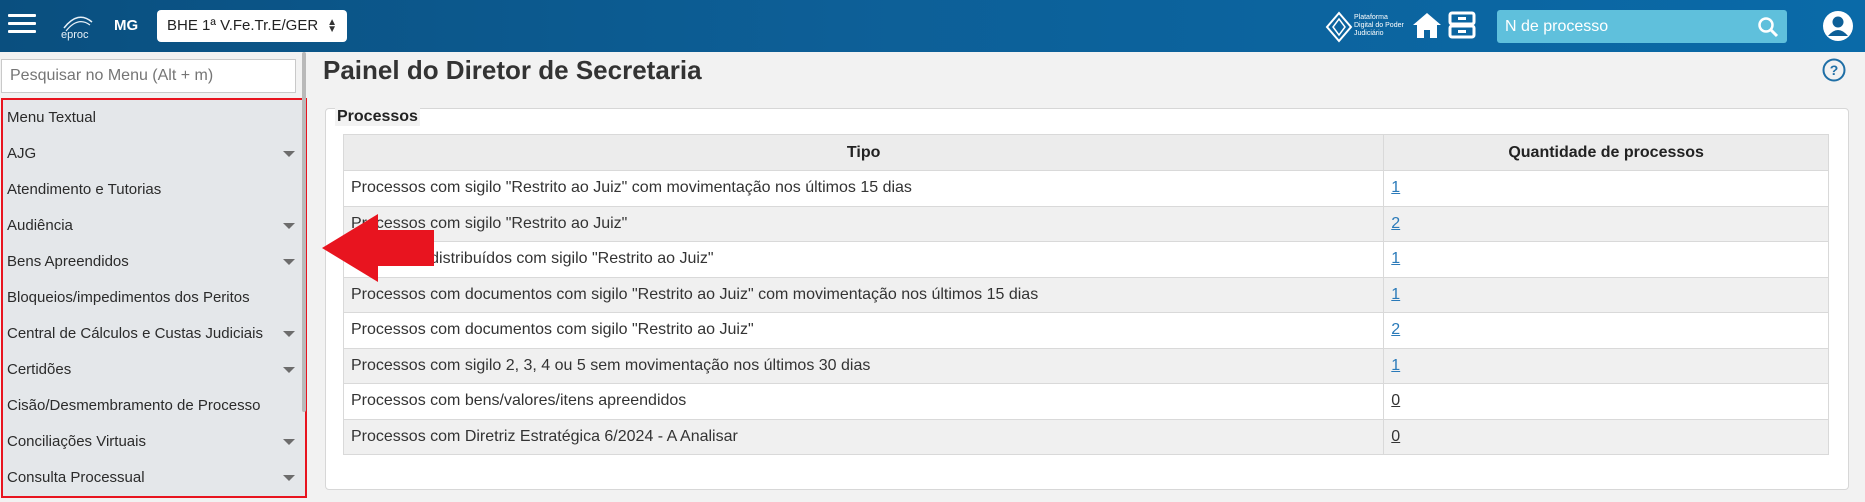 The height and width of the screenshot is (502, 1865). I want to click on menu-search-input, so click(148, 76).